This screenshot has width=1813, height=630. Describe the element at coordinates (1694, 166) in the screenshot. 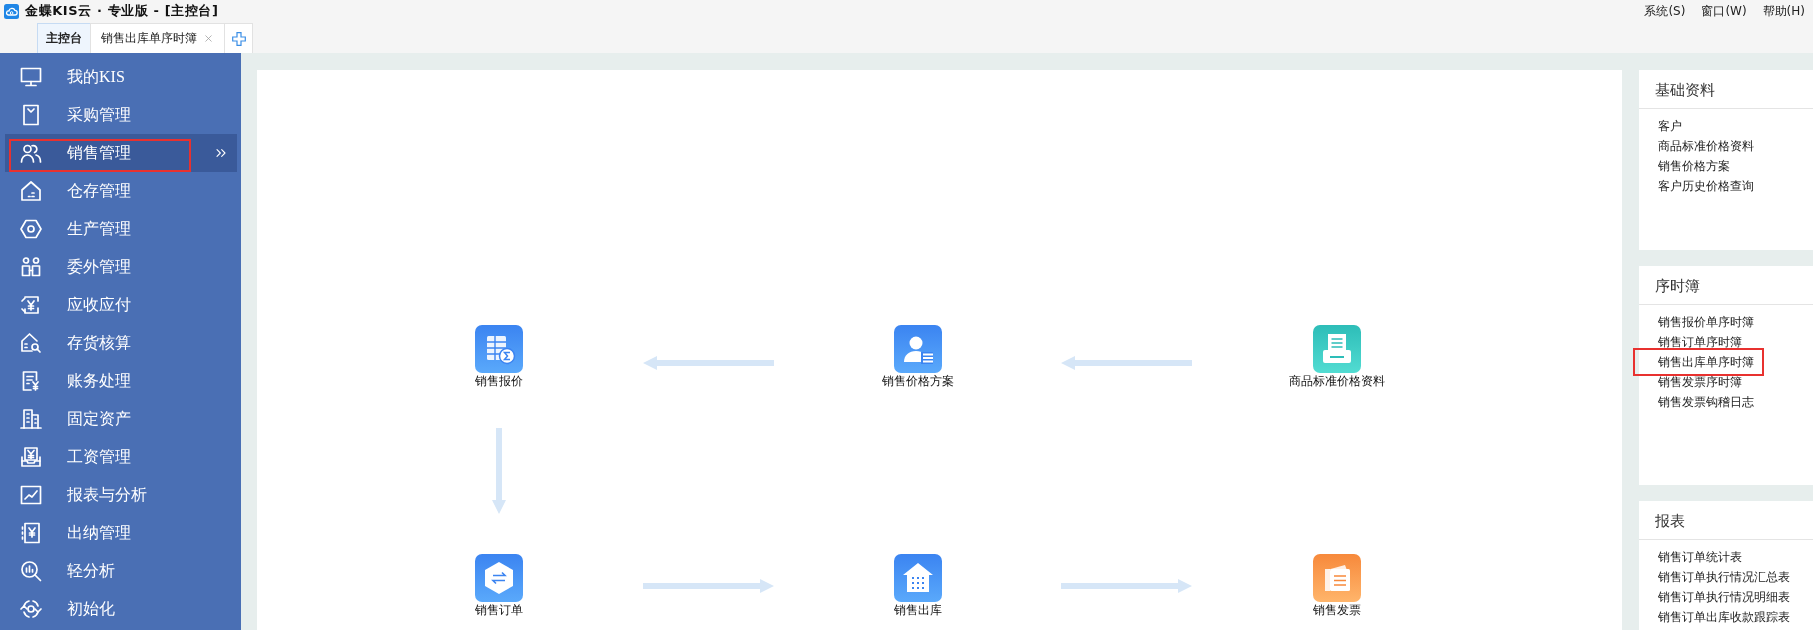

I see `panel-link: 销售价格方案` at that location.